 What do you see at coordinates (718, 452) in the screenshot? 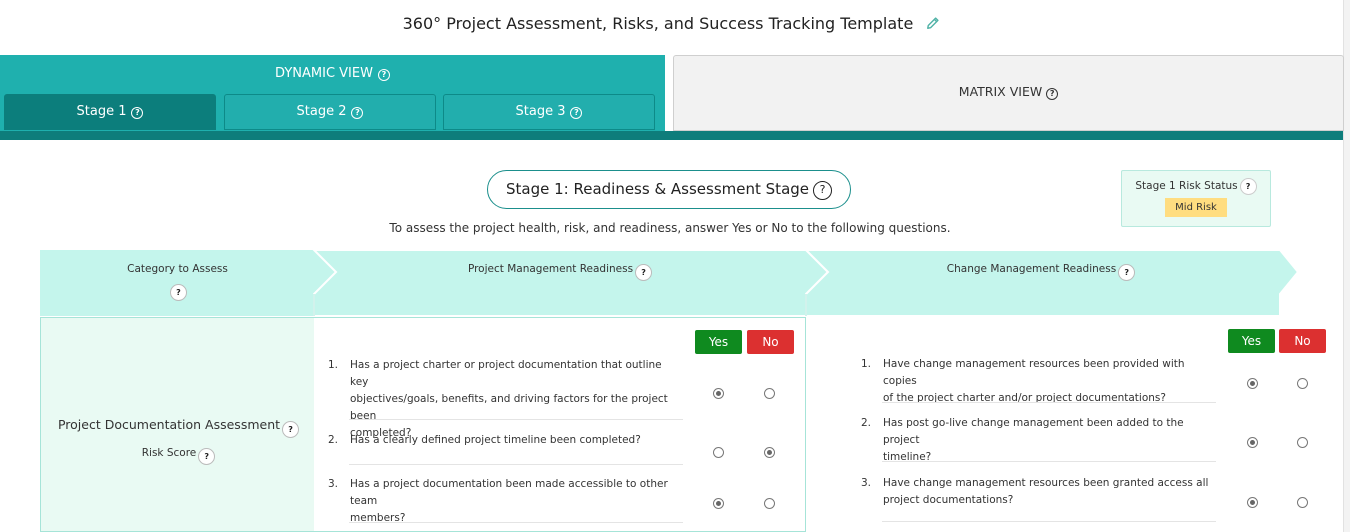
I see `pm-q2-yes-radio` at bounding box center [718, 452].